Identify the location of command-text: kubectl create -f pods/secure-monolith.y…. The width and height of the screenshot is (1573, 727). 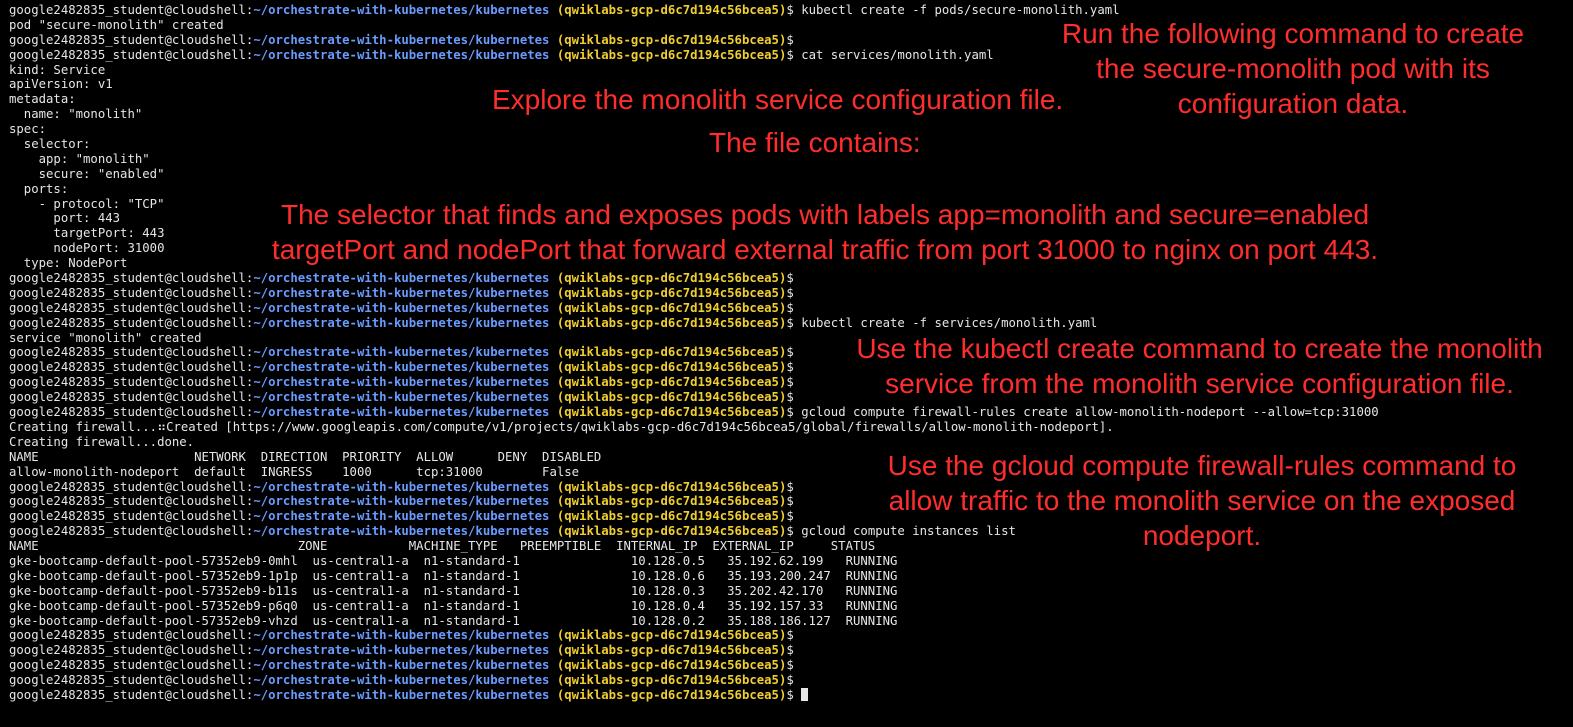
(960, 10).